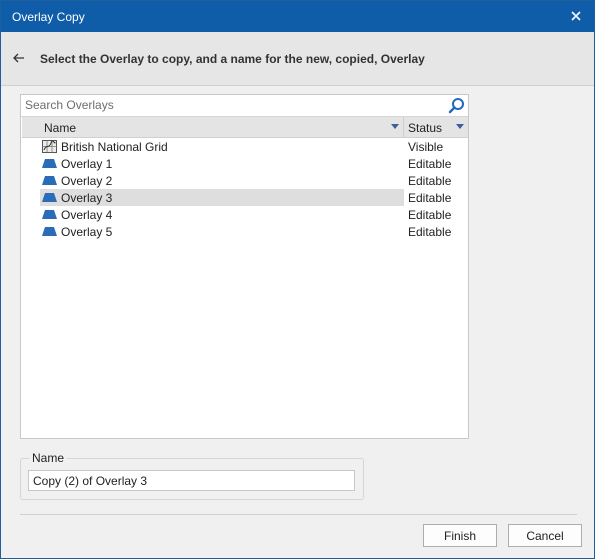  What do you see at coordinates (191, 480) in the screenshot?
I see `new-overlay-name-field` at bounding box center [191, 480].